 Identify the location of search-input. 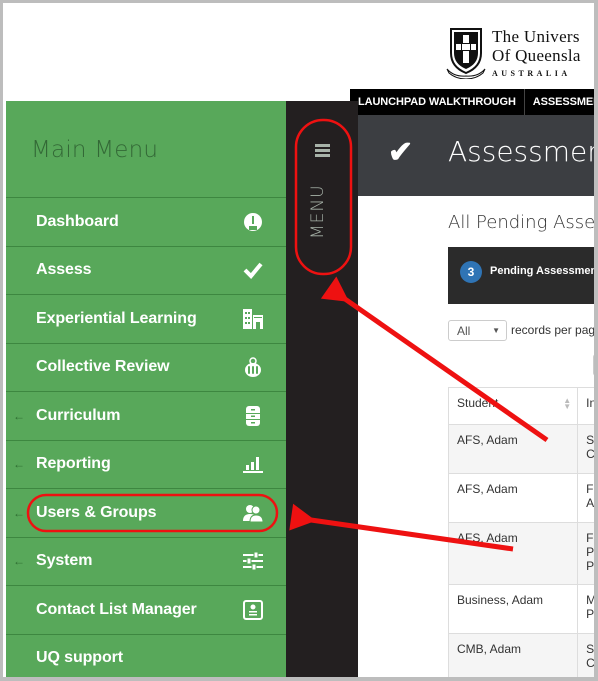
(593, 365).